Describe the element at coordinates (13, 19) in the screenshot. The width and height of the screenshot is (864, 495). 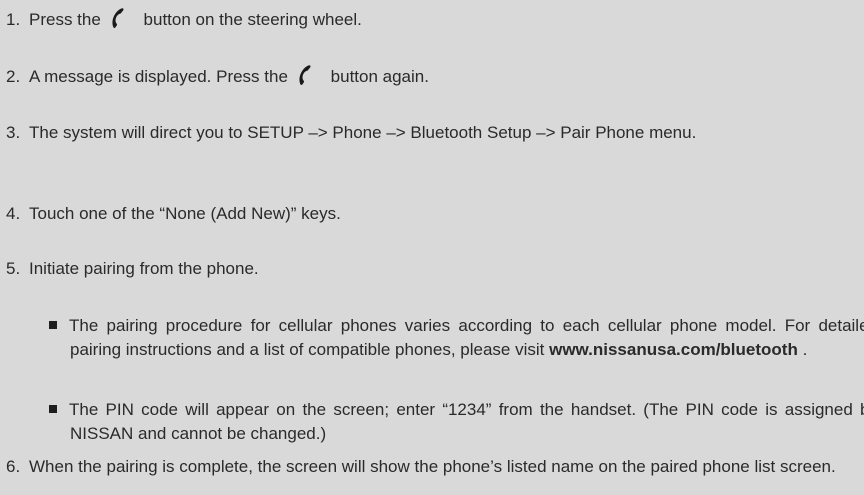
I see `step-number: 1.` at that location.